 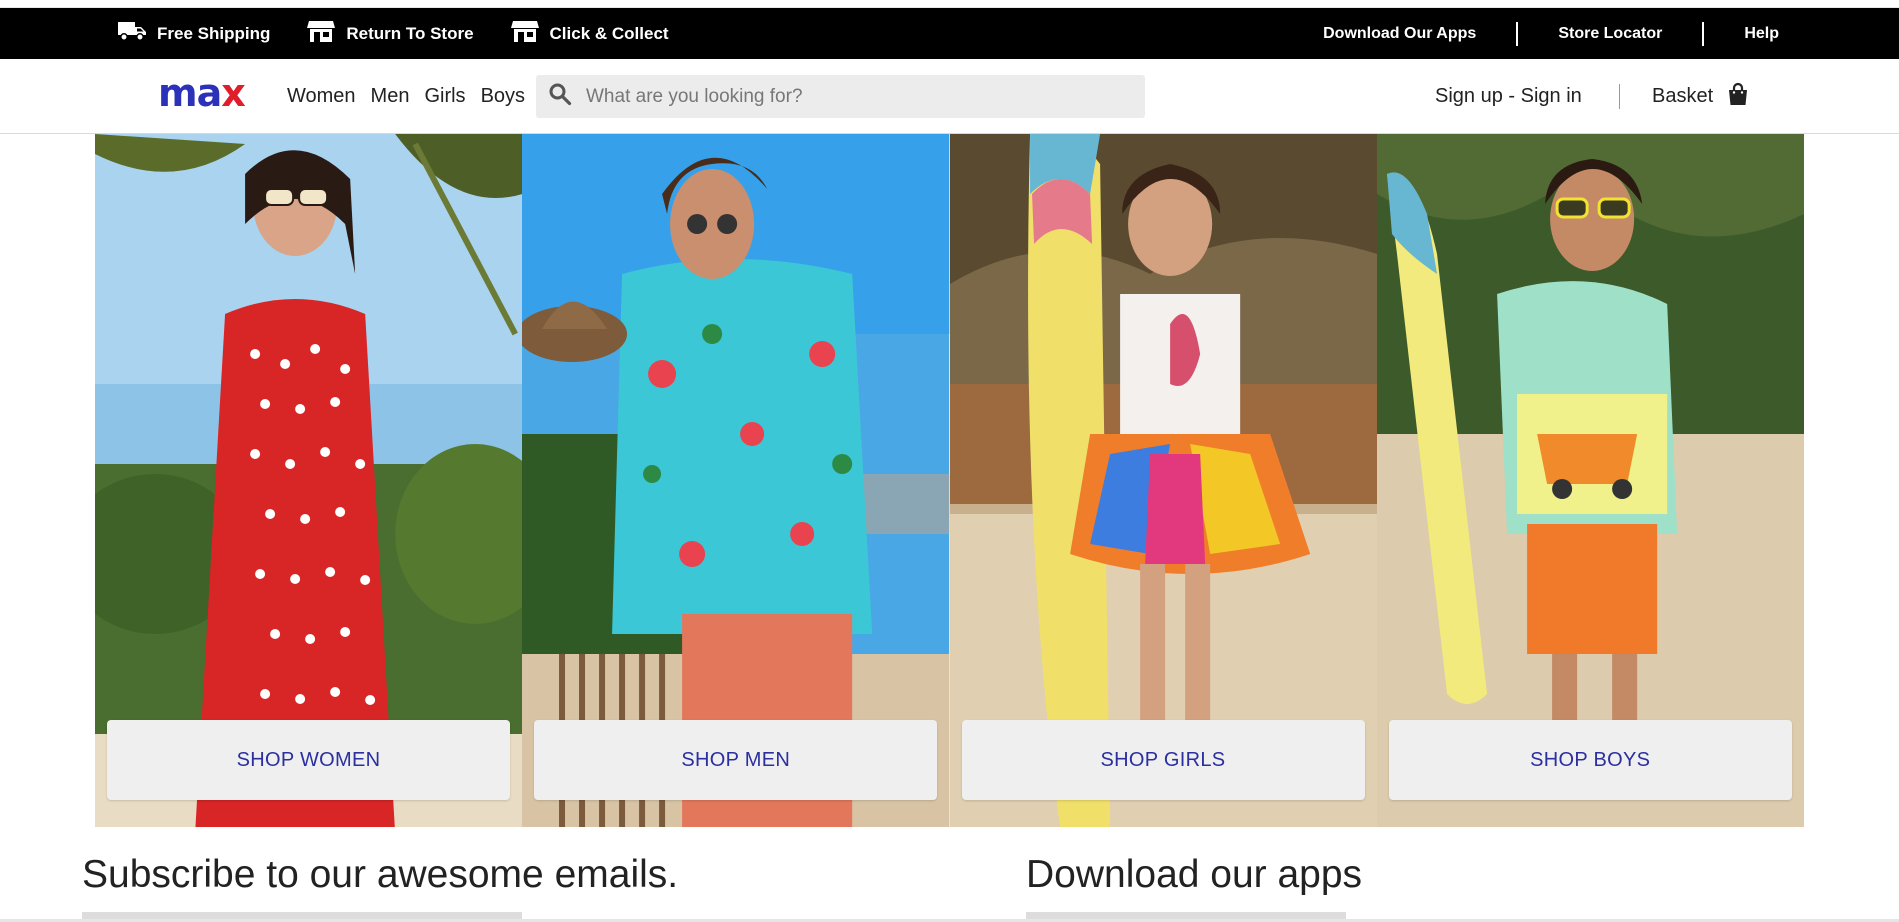 I want to click on promo-label: Free Shipping, so click(x=214, y=33).